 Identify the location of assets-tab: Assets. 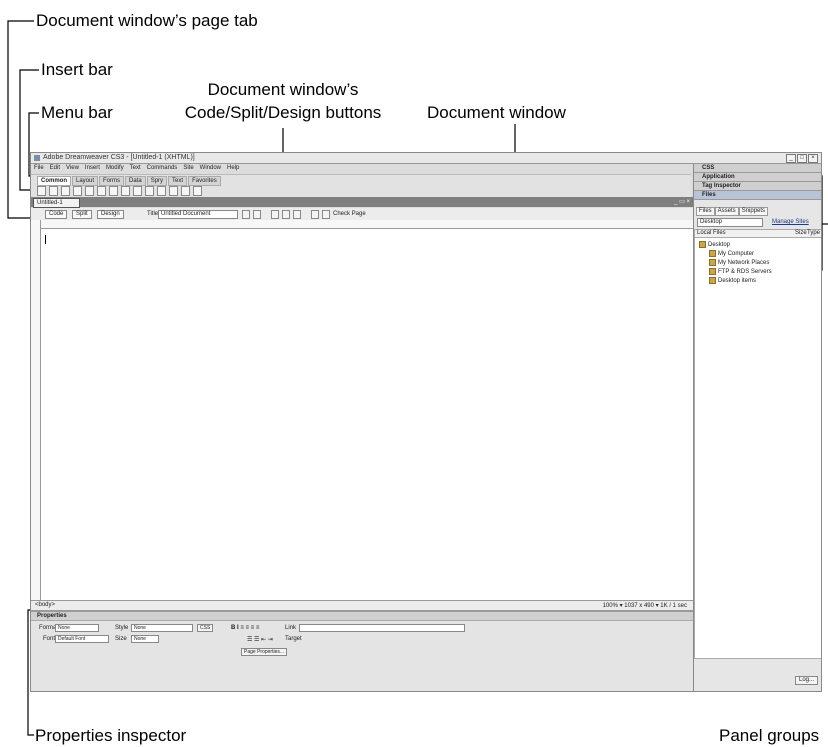
(726, 211).